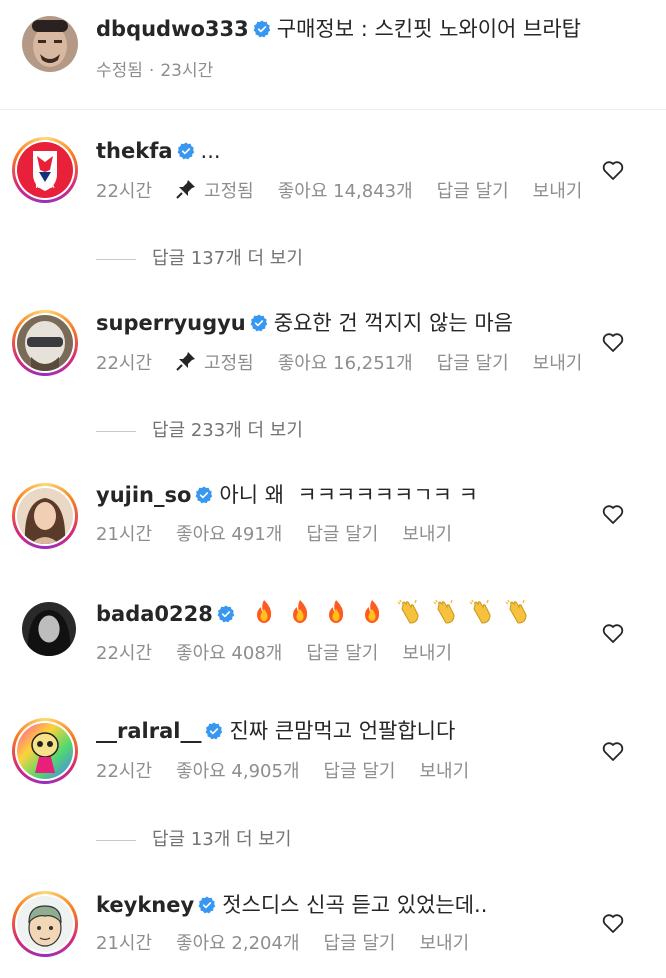 Image resolution: width=666 pixels, height=978 pixels. Describe the element at coordinates (154, 614) in the screenshot. I see `comment-username: bada0228` at that location.